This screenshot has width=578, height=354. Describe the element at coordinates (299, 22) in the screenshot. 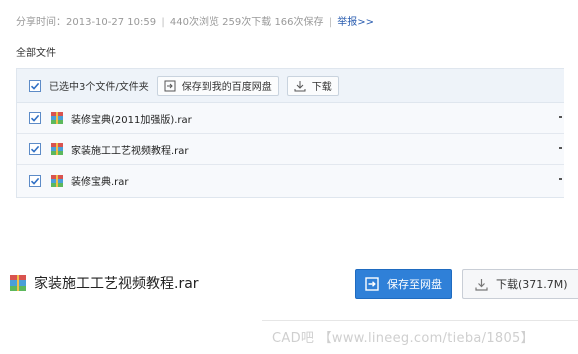

I see `save-count: 166次保存` at that location.